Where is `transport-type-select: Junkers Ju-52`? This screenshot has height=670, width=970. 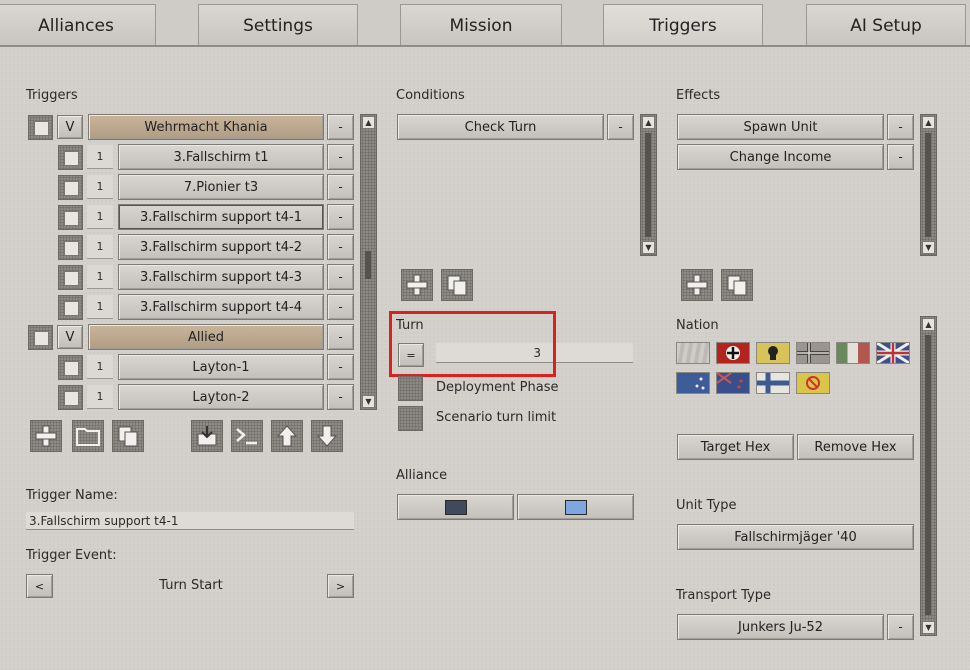 transport-type-select: Junkers Ju-52 is located at coordinates (780, 627).